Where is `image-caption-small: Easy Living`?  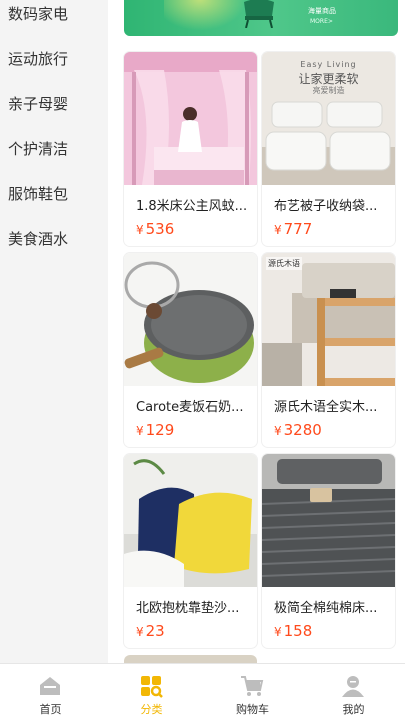
image-caption-small: Easy Living is located at coordinates (328, 64).